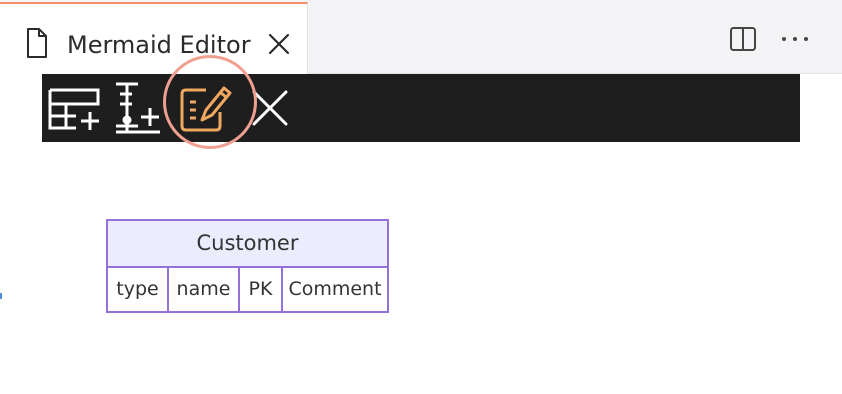 The height and width of the screenshot is (394, 842). Describe the element at coordinates (138, 289) in the screenshot. I see `attribute-type-cell: type` at that location.